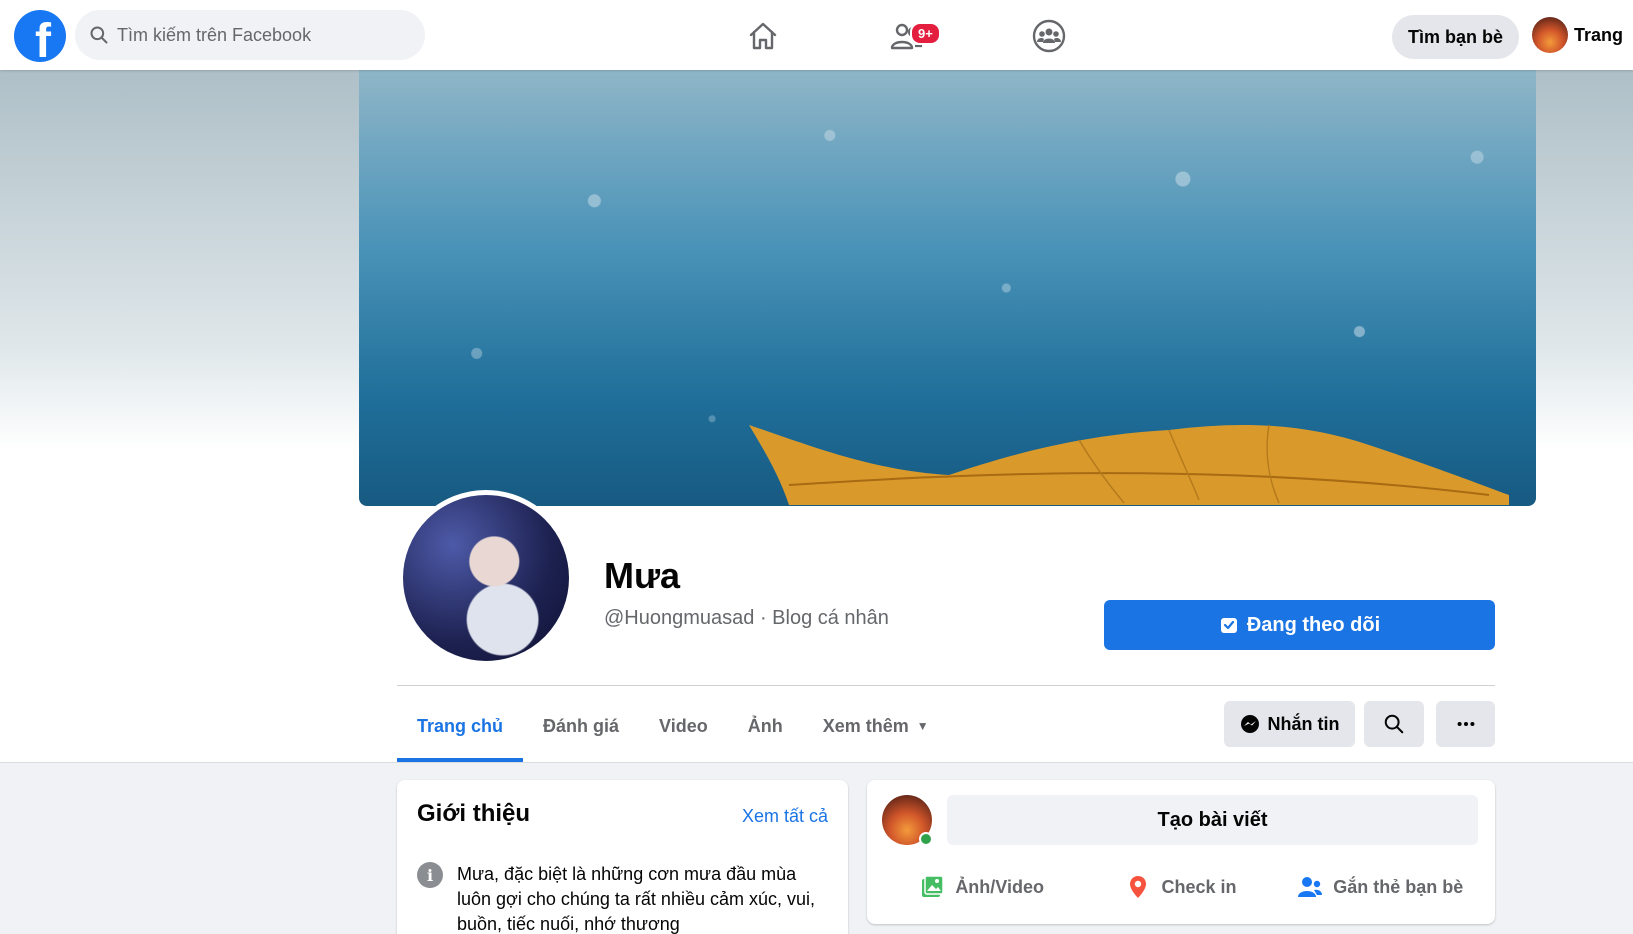 This screenshot has width=1633, height=934. I want to click on tab-more: Xem thêm ▼, so click(876, 726).